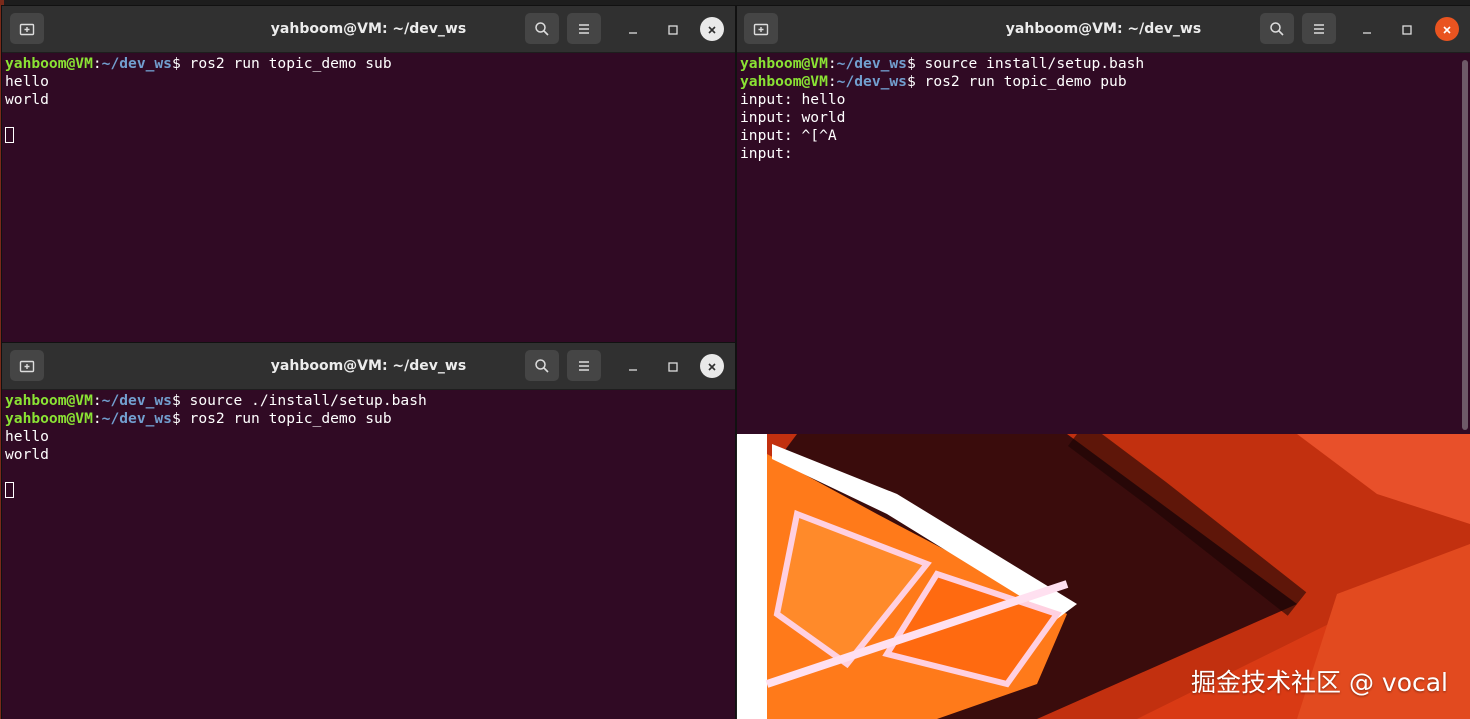 The height and width of the screenshot is (719, 1470). Describe the element at coordinates (1319, 682) in the screenshot. I see `watermark-text: 掘金技术社区 @ vocal` at that location.